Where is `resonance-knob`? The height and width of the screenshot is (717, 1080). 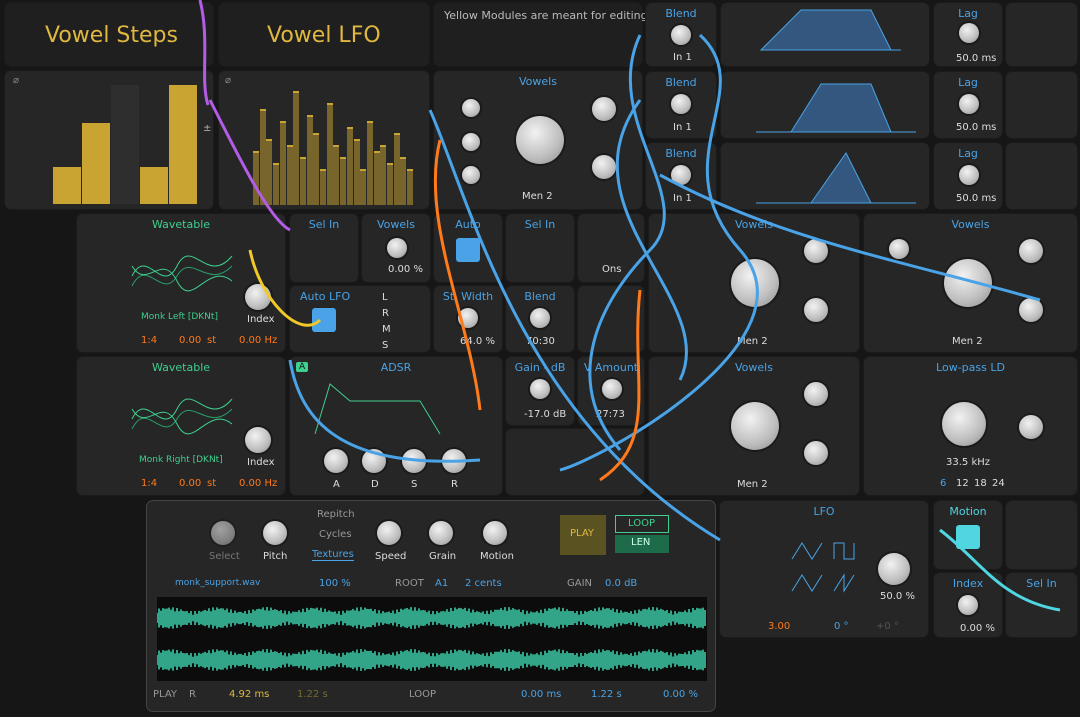
resonance-knob is located at coordinates (1031, 427).